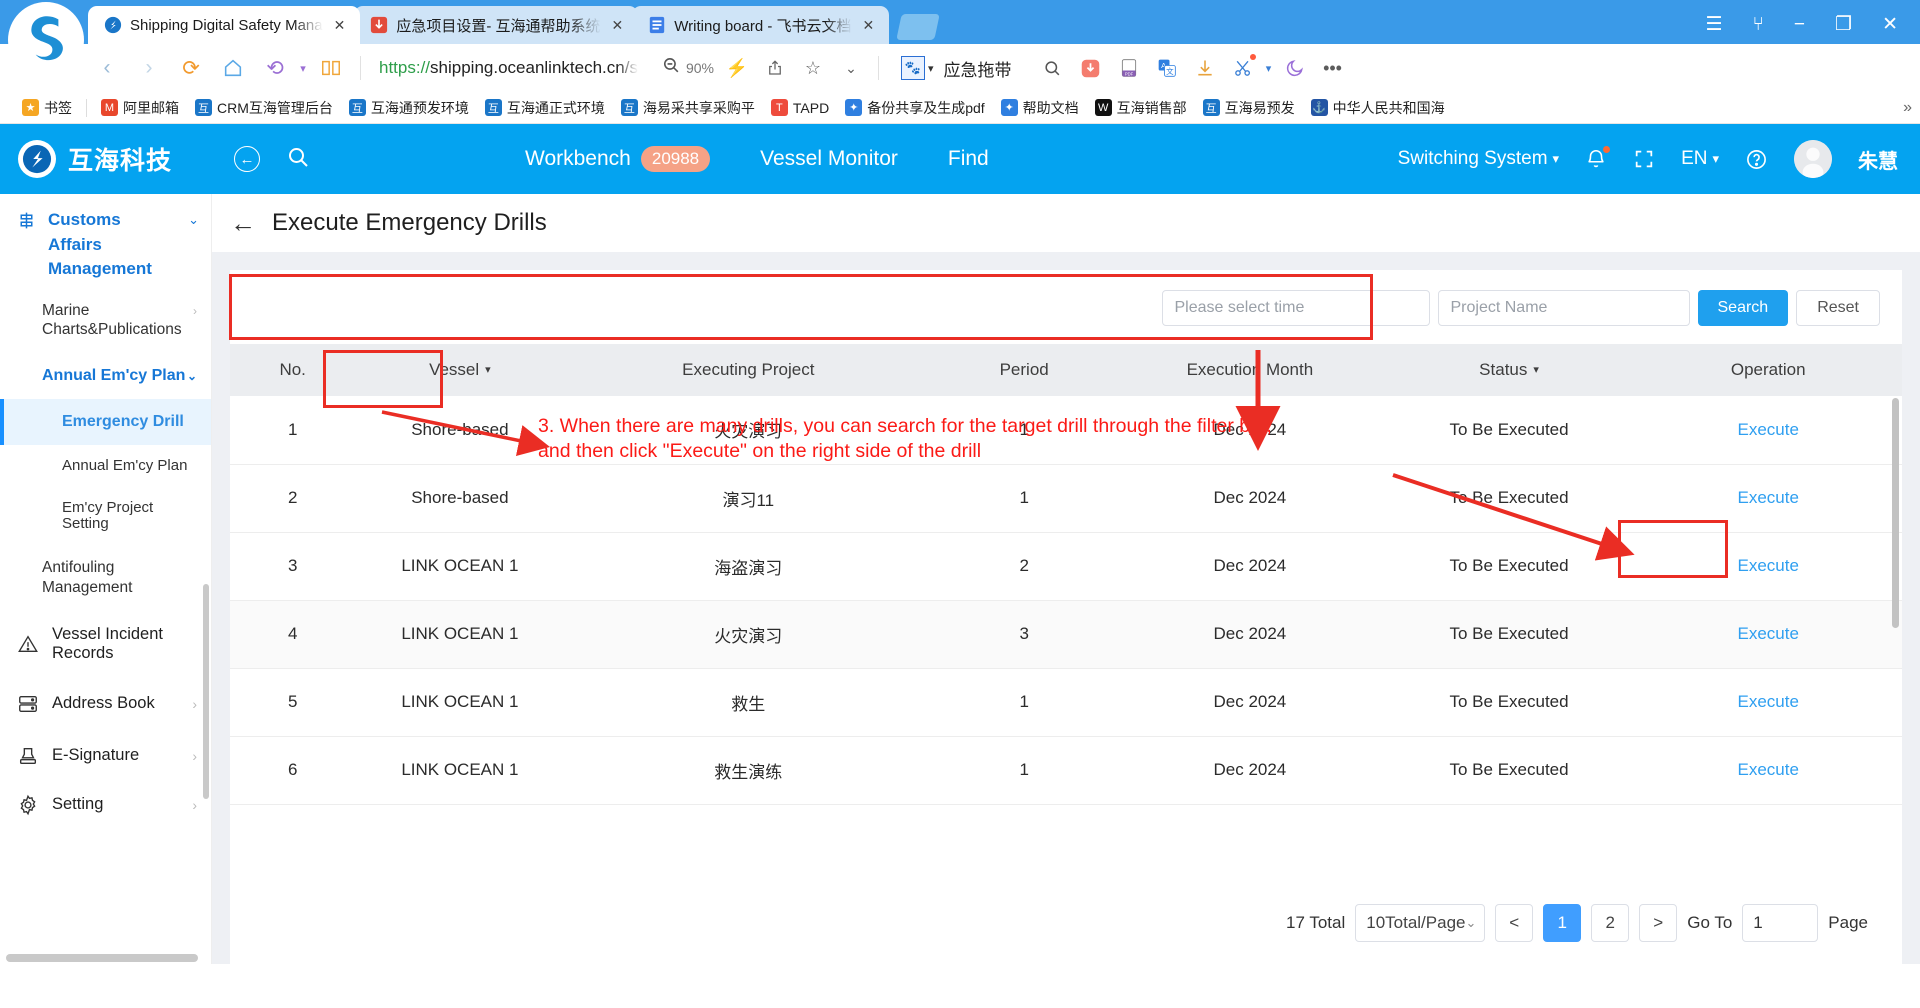 The width and height of the screenshot is (1920, 1008). What do you see at coordinates (105, 806) in the screenshot?
I see `sidebar-item-setting: Setting ›` at bounding box center [105, 806].